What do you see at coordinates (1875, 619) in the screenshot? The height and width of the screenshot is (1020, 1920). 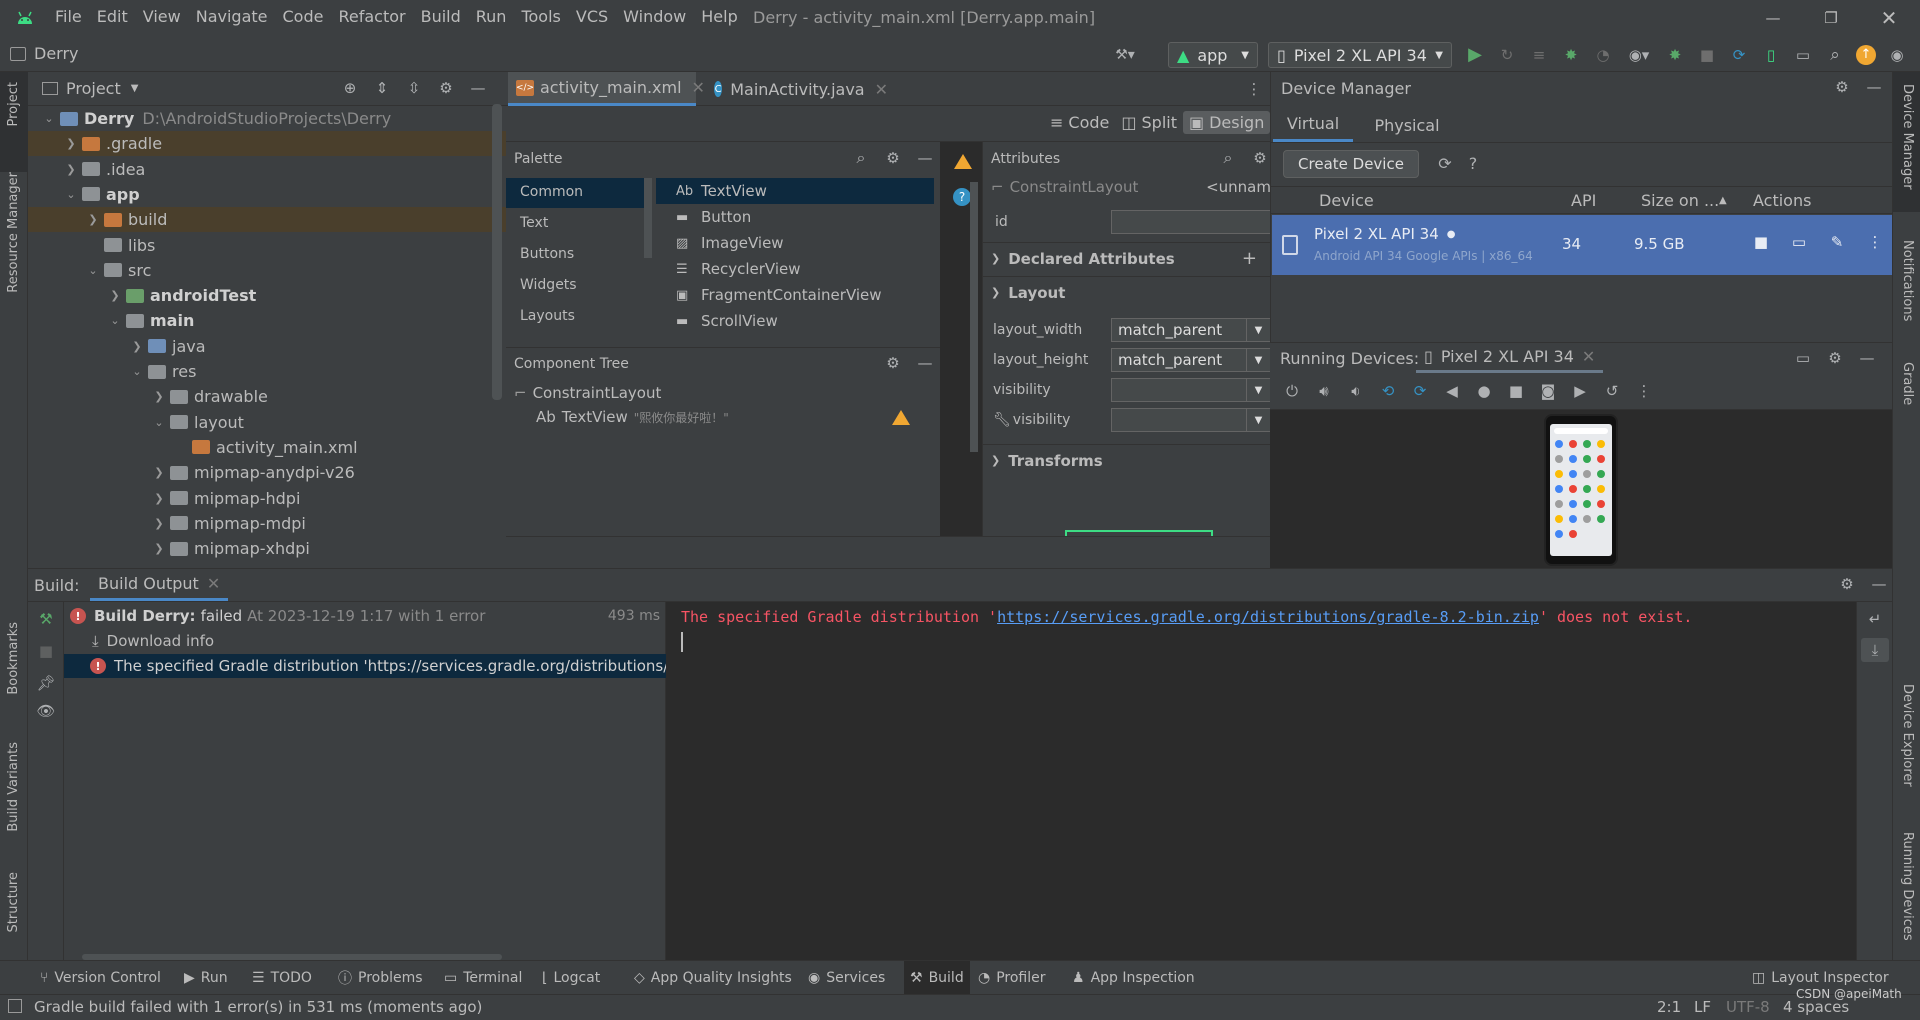 I see `soft-wrap-icon: ↵` at bounding box center [1875, 619].